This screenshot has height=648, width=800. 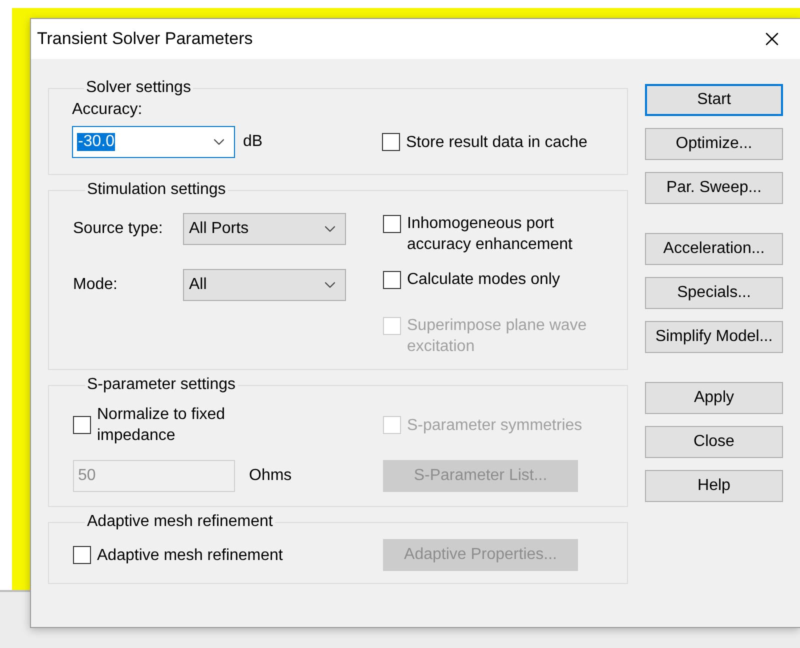 I want to click on window-title: Transient Solver Parameters, so click(x=145, y=39).